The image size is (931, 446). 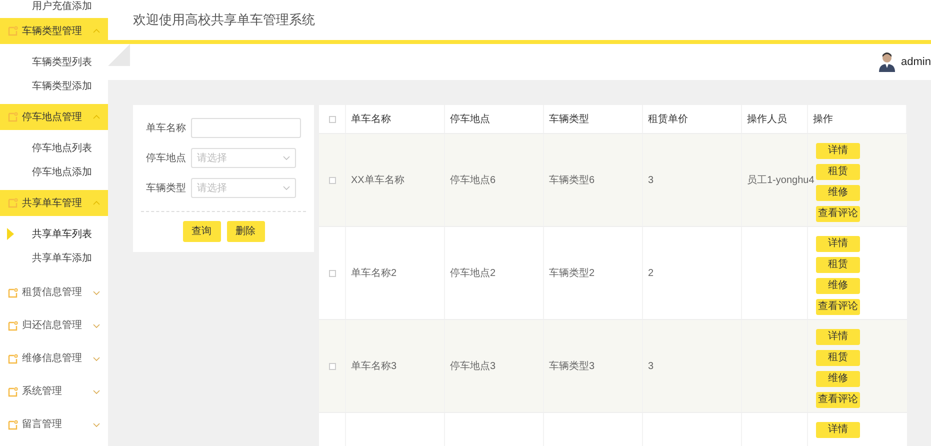 What do you see at coordinates (572, 367) in the screenshot?
I see `table-cell-text: 车辆类型3` at bounding box center [572, 367].